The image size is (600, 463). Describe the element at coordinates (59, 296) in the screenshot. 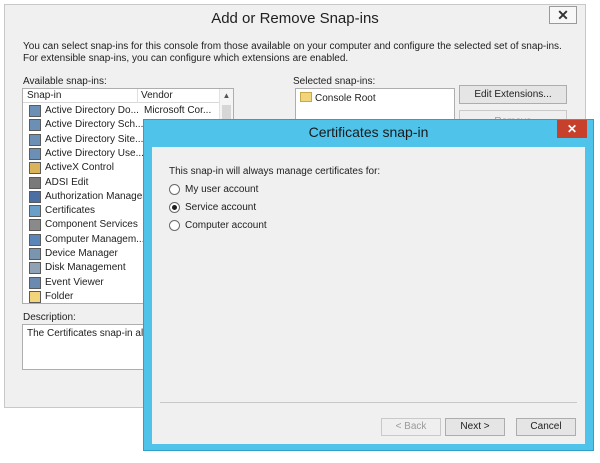

I see `snapin-name: Folder` at that location.